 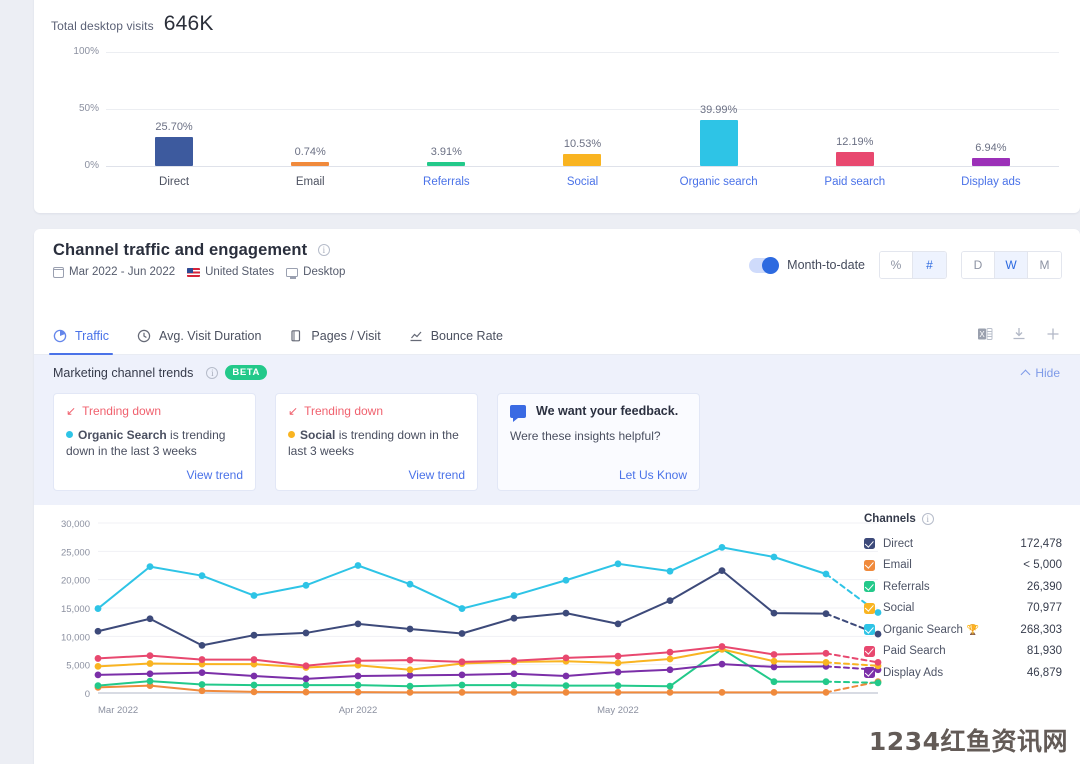 What do you see at coordinates (963, 544) in the screenshot?
I see `legend-row: Direct 172,478` at bounding box center [963, 544].